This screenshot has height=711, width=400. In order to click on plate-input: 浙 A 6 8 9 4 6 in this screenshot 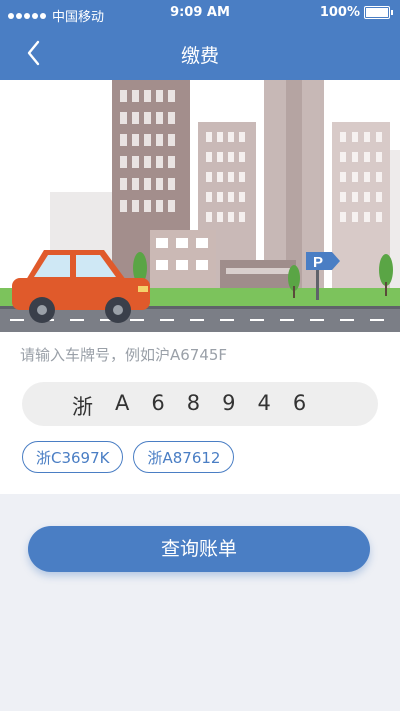, I will do `click(200, 404)`.